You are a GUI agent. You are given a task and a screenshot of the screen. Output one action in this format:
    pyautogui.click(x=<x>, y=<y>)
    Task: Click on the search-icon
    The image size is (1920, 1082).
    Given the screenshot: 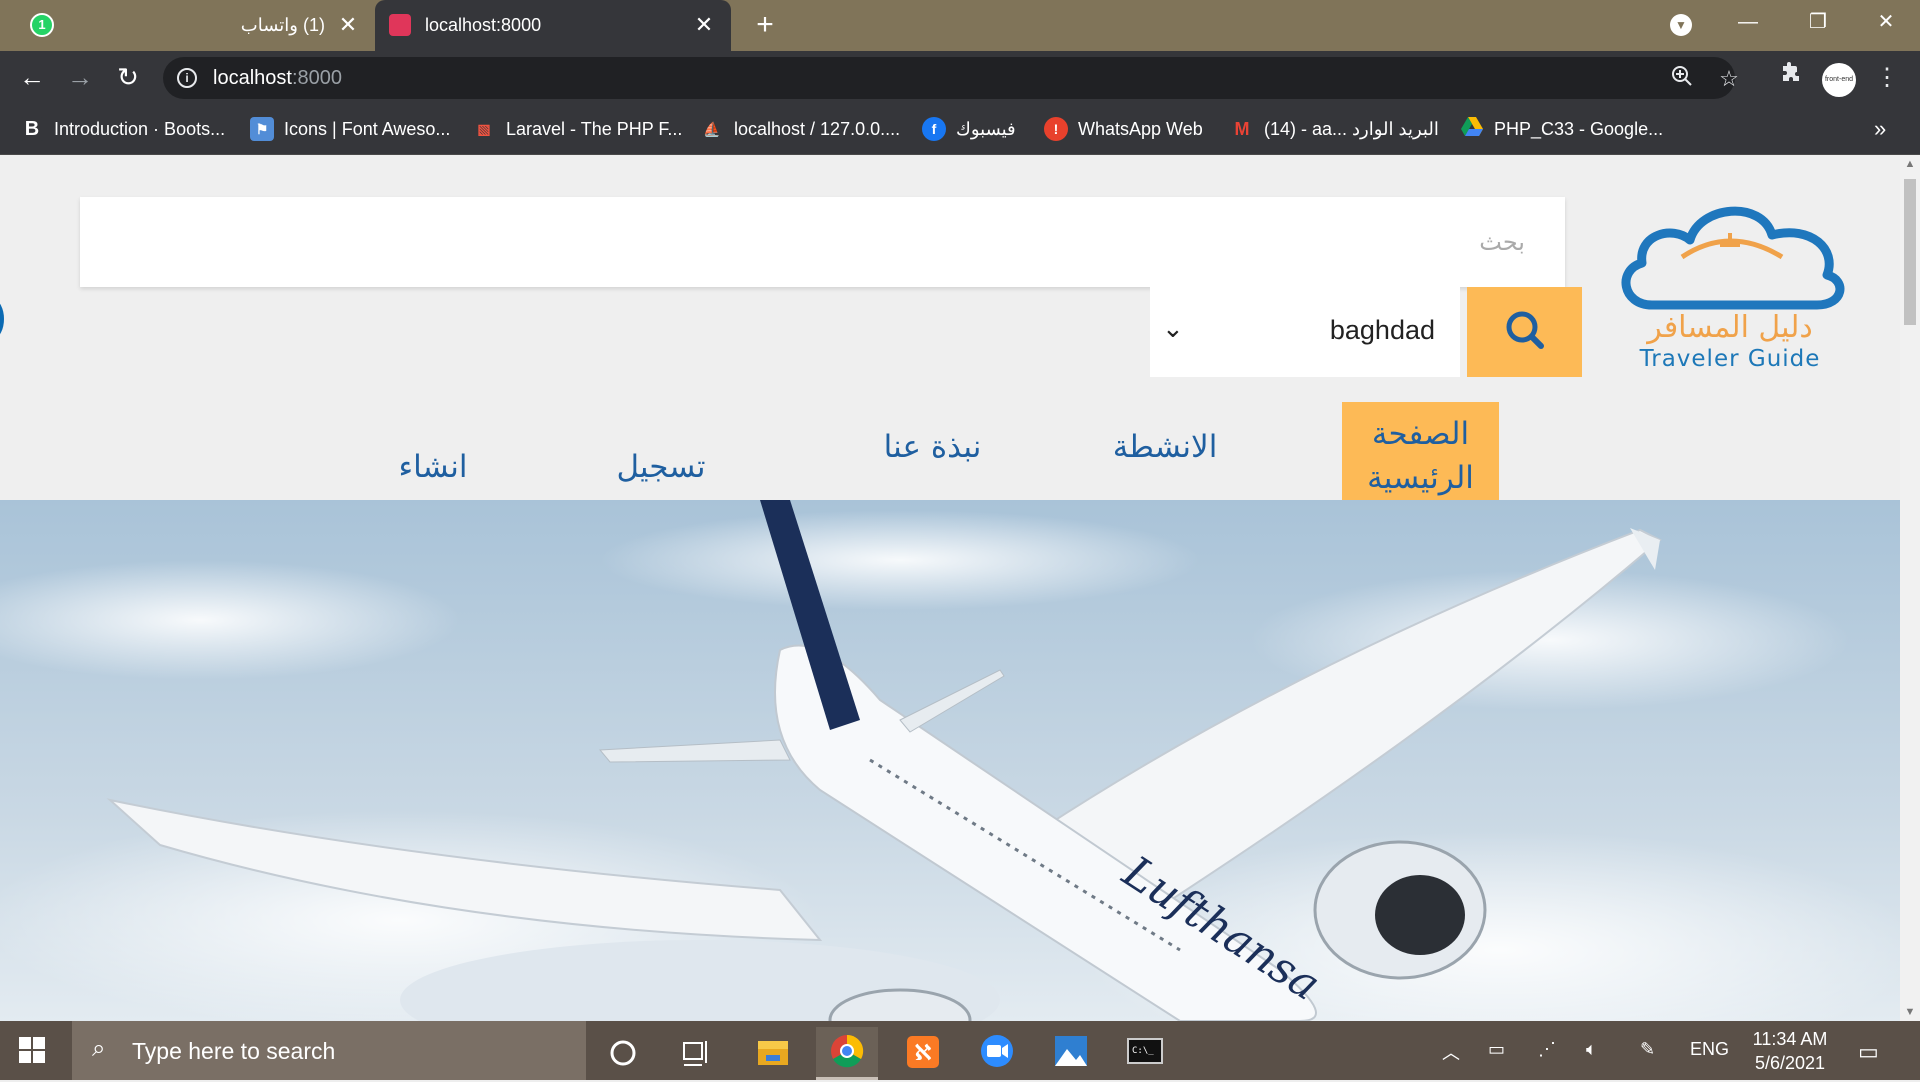 What is the action you would take?
    pyautogui.click(x=1525, y=330)
    